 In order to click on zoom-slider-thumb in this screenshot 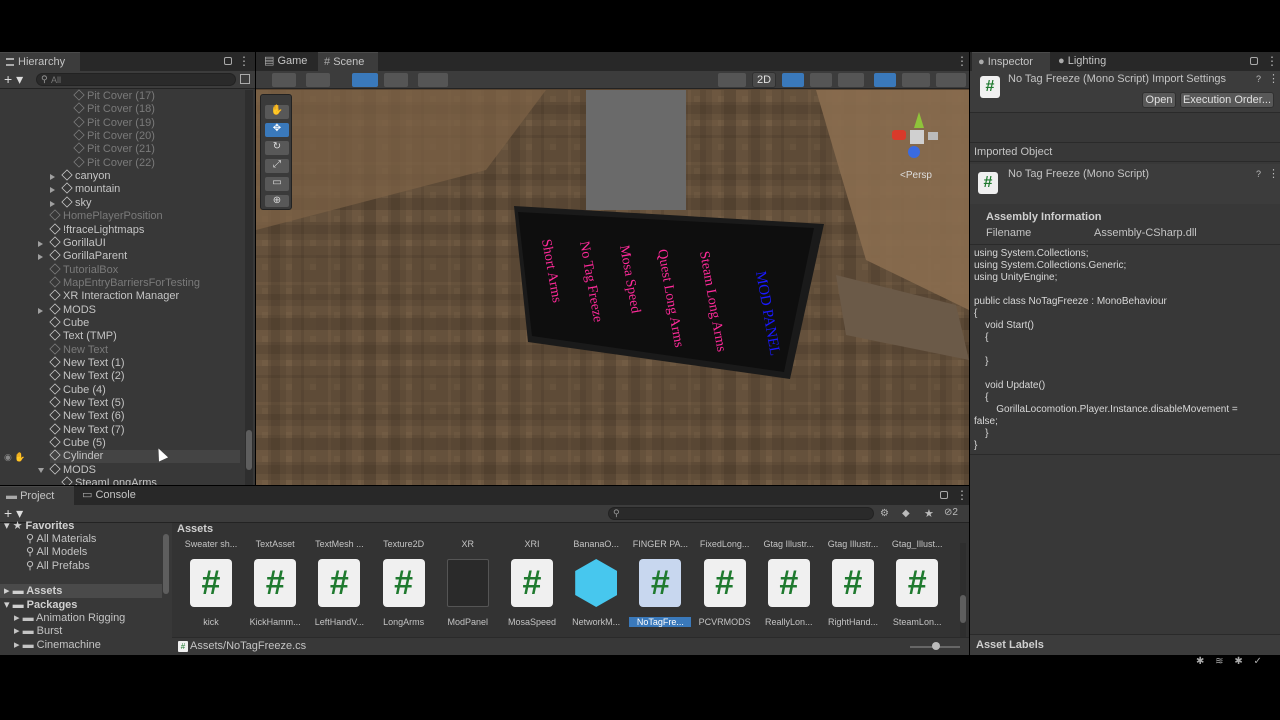, I will do `click(936, 646)`.